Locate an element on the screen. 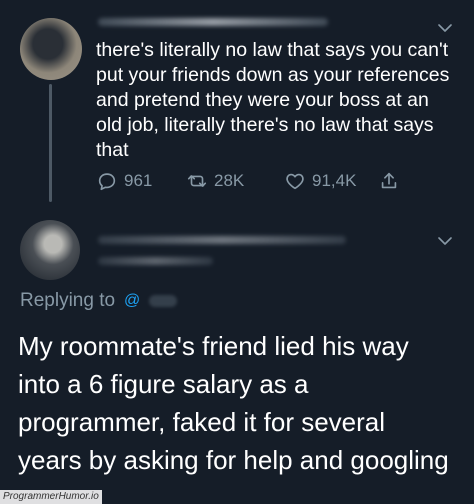  at-icon: @ is located at coordinates (132, 301).